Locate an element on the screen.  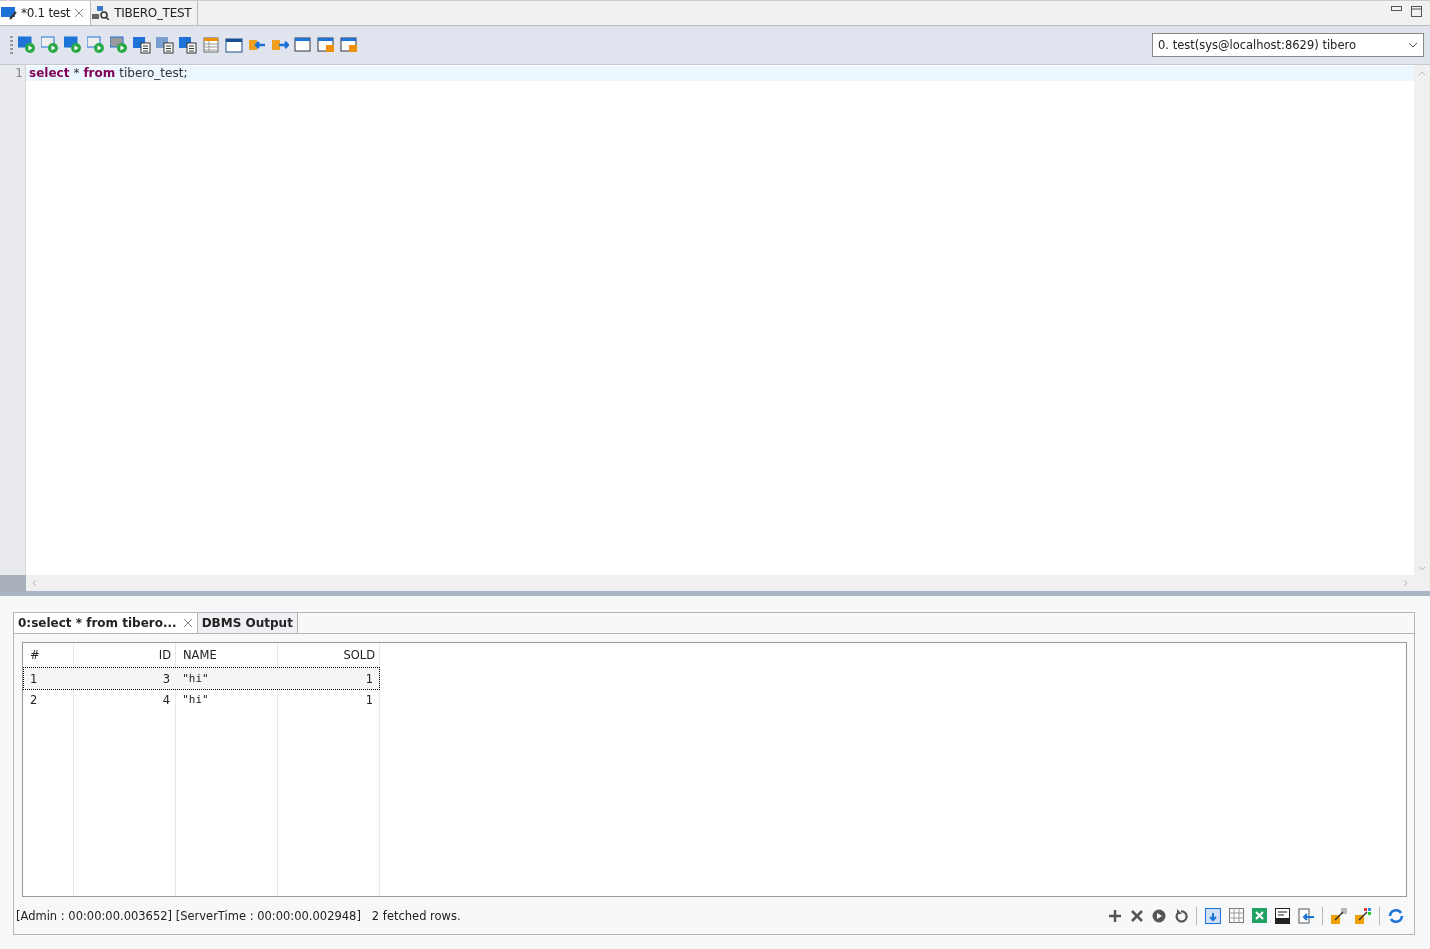
code-text: * is located at coordinates (76, 73).